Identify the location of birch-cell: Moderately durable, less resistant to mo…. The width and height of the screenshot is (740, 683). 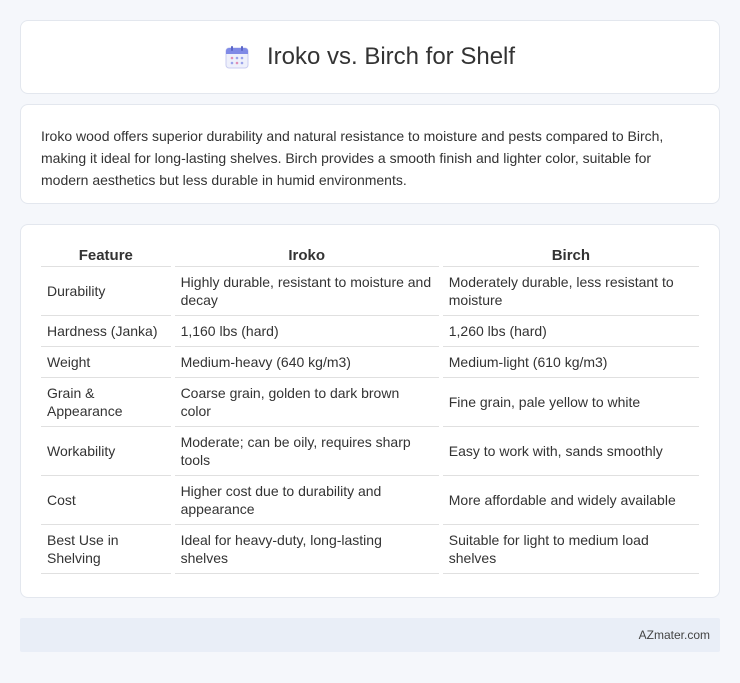
(570, 291).